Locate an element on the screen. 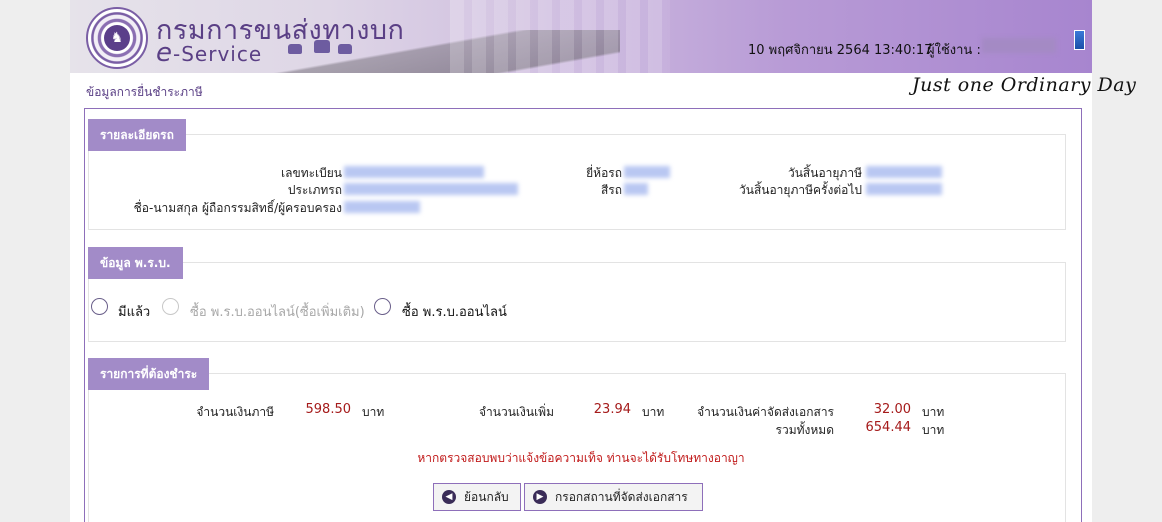  payment-heading: รายการที่ต้องชำระ is located at coordinates (149, 374).